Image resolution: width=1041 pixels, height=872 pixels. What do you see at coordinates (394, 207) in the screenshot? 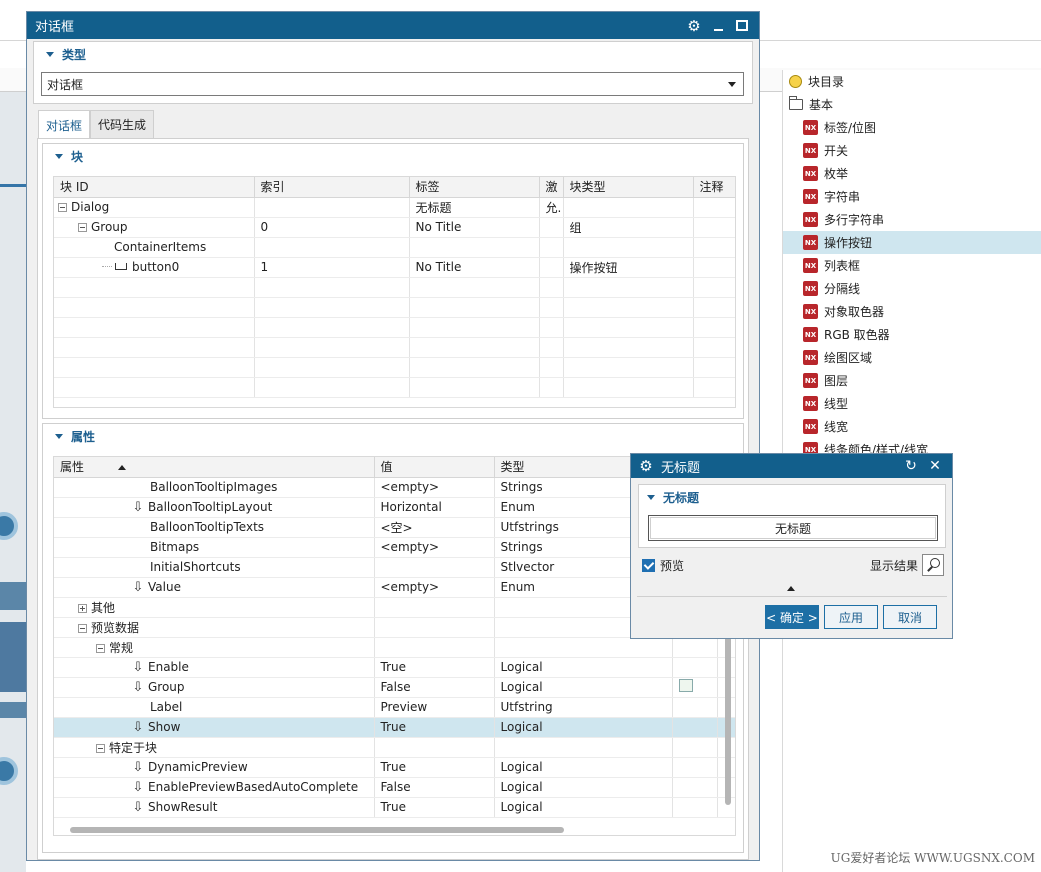
I see `table-row: Dialog 无标题 允.` at bounding box center [394, 207].